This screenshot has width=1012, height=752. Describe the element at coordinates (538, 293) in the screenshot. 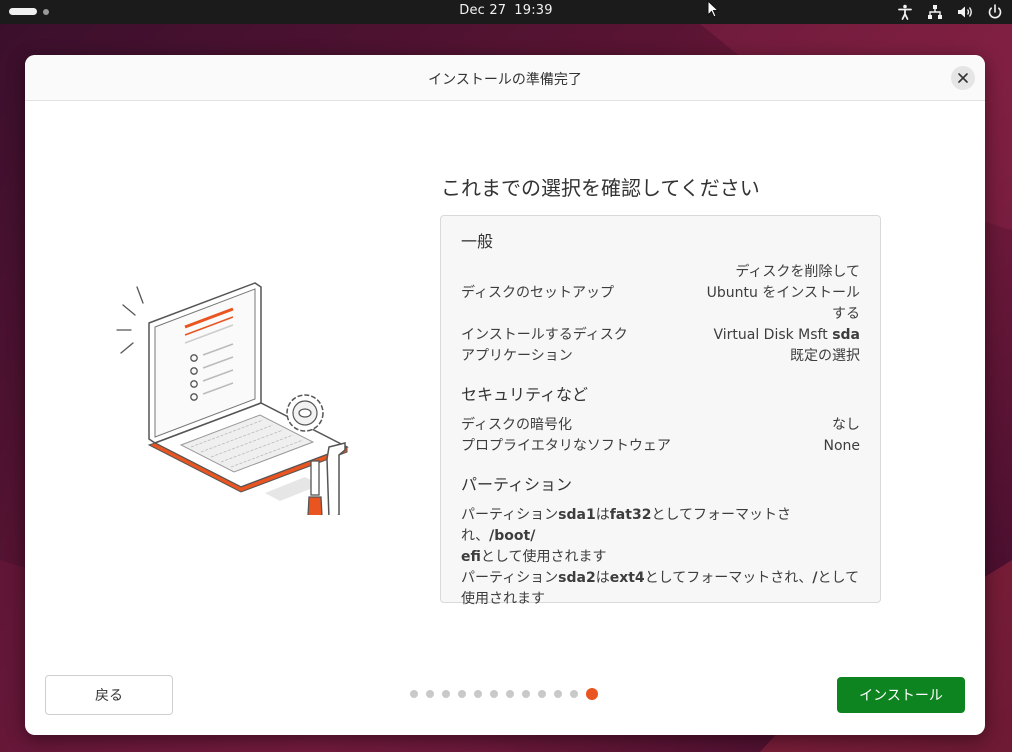

I see `disk-setup-label: ディスクのセットアップ` at that location.